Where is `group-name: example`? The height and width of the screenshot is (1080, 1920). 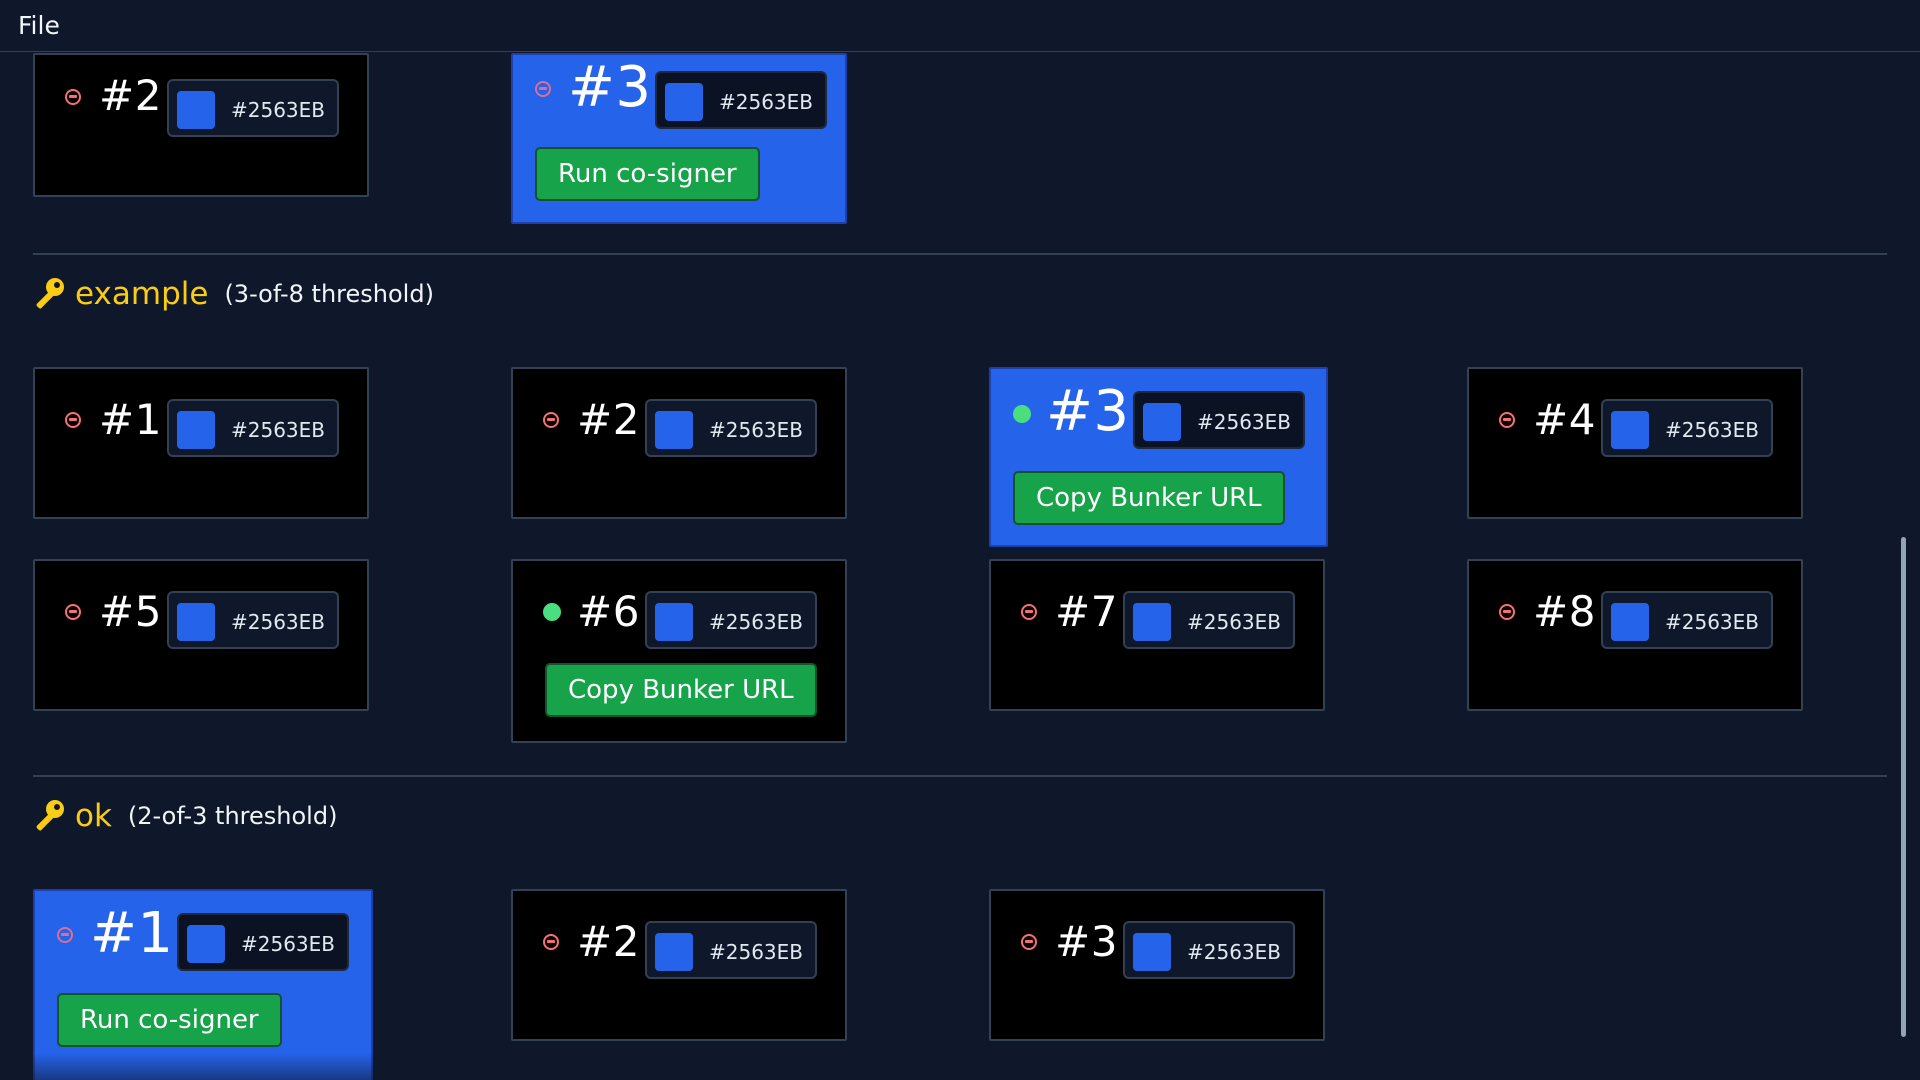
group-name: example is located at coordinates (142, 294).